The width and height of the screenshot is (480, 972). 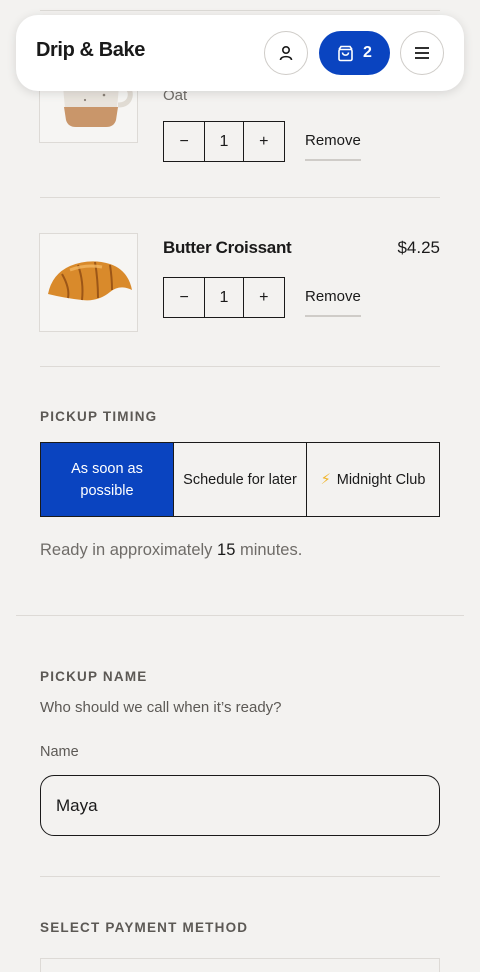 I want to click on timing-option-schedule: Schedule for later, so click(x=239, y=479).